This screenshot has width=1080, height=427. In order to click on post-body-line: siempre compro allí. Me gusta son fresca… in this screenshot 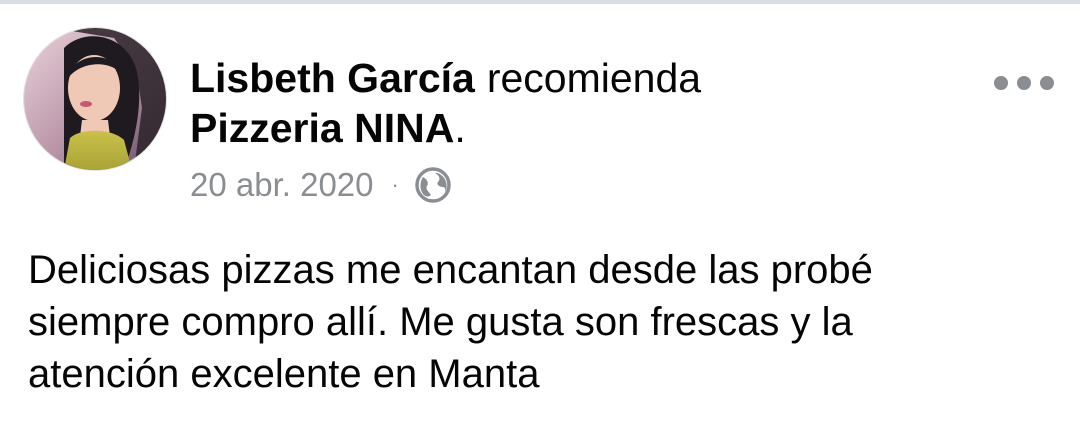, I will do `click(440, 322)`.